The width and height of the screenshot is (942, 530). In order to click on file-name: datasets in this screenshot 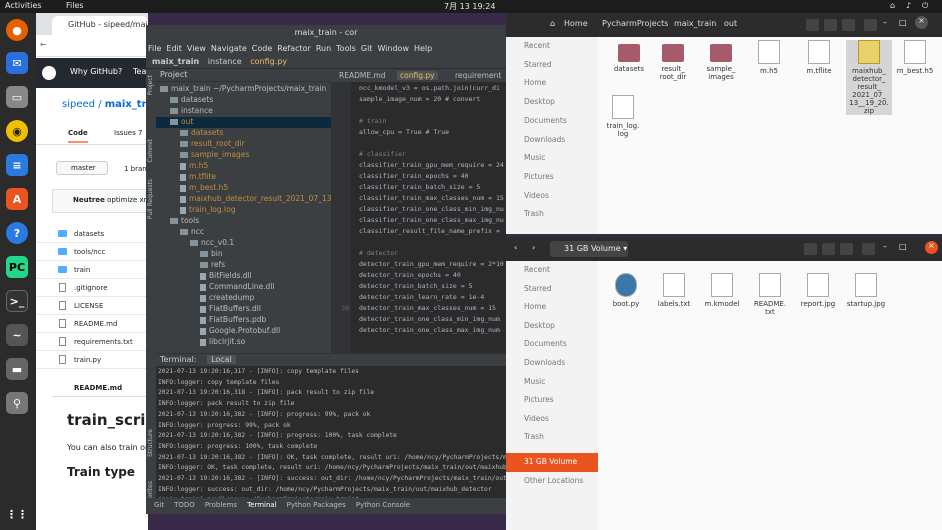, I will do `click(89, 234)`.